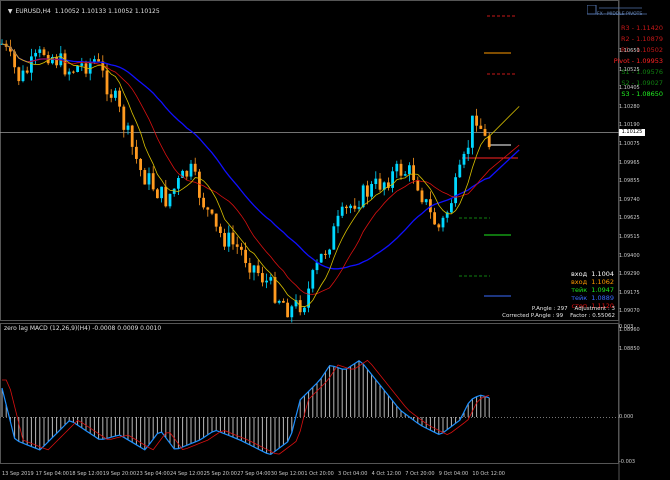 Image resolution: width=670 pixels, height=480 pixels. What do you see at coordinates (629, 237) in the screenshot?
I see `price-tick-label: 1.09515` at bounding box center [629, 237].